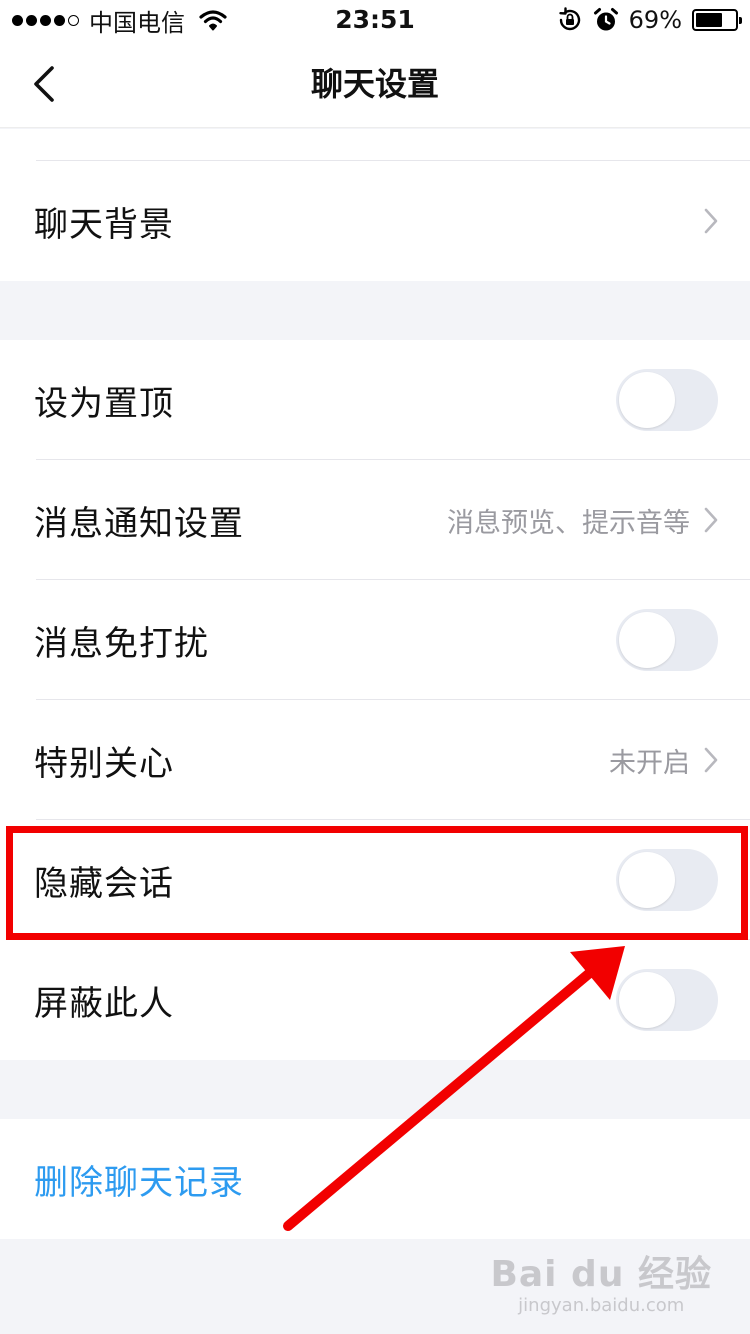  I want to click on special-care-value: 未开启, so click(649, 763).